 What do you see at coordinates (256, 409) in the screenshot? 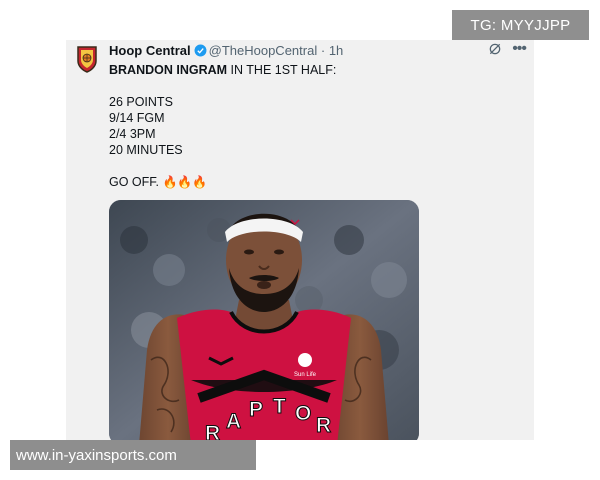
I see `jersey-letter: P` at bounding box center [256, 409].